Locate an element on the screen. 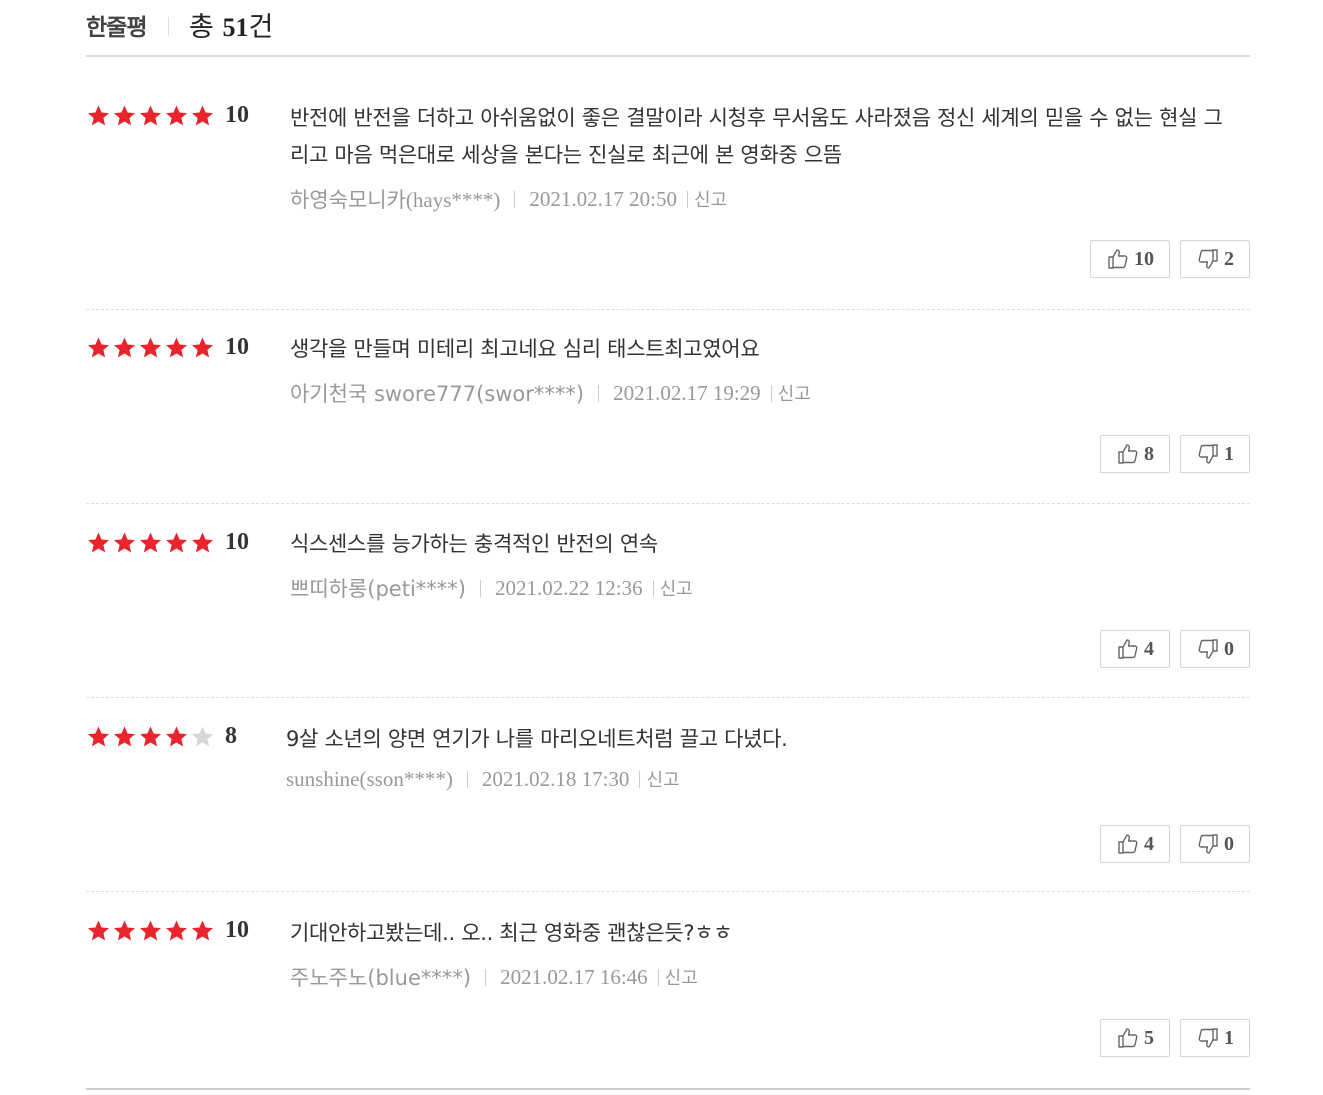 This screenshot has width=1323, height=1095. vote-buttons: 5 1 is located at coordinates (1170, 1038).